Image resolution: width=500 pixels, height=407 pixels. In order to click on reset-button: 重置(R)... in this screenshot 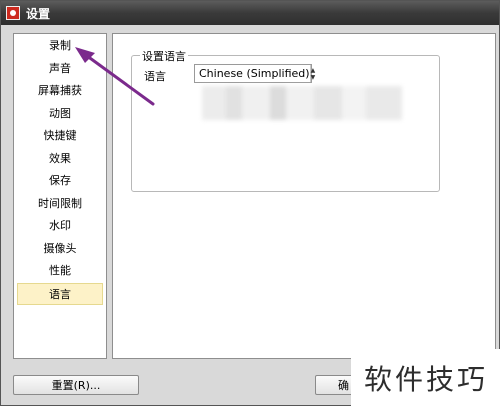, I will do `click(76, 385)`.